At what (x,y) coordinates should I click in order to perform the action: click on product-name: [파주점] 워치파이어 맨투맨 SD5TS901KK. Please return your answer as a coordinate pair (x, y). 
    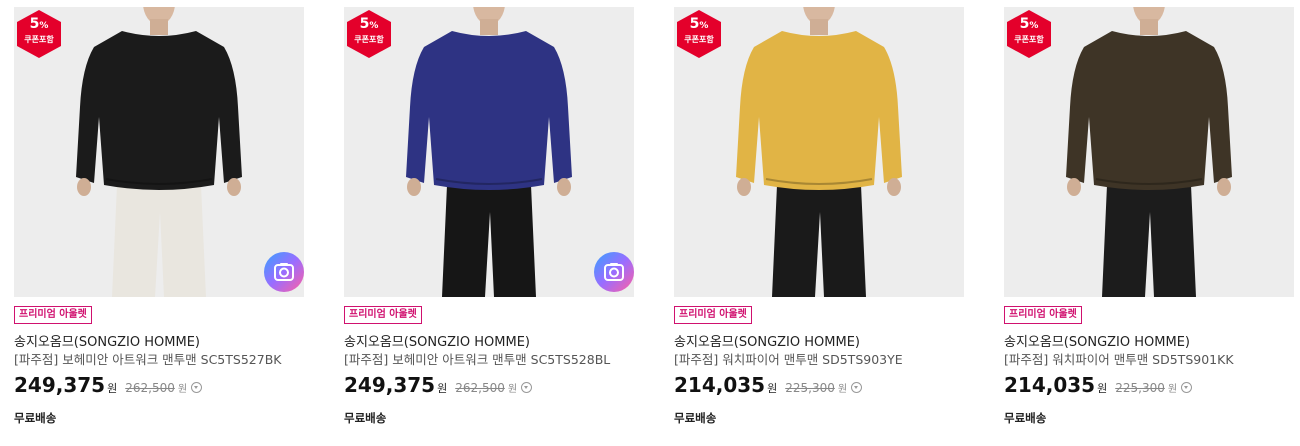
    Looking at the image, I should click on (1119, 358).